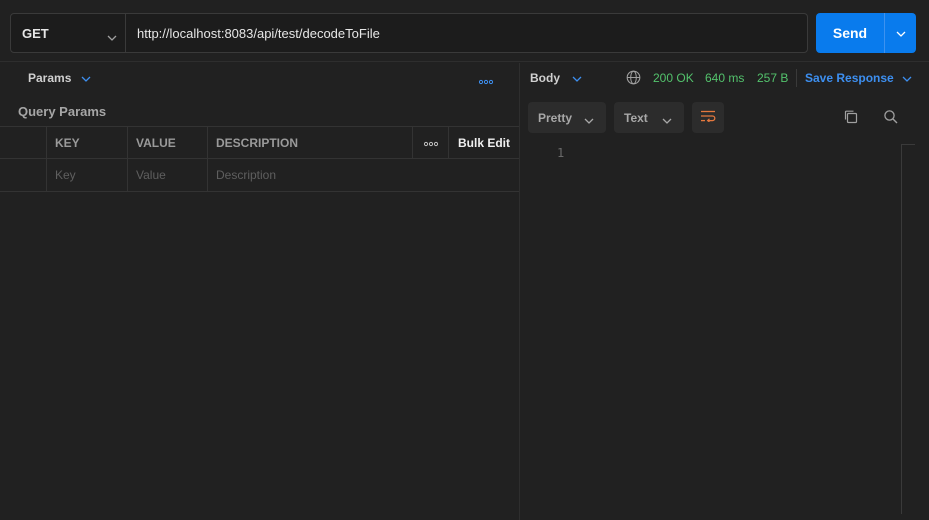  What do you see at coordinates (891, 119) in the screenshot?
I see `search-icon` at bounding box center [891, 119].